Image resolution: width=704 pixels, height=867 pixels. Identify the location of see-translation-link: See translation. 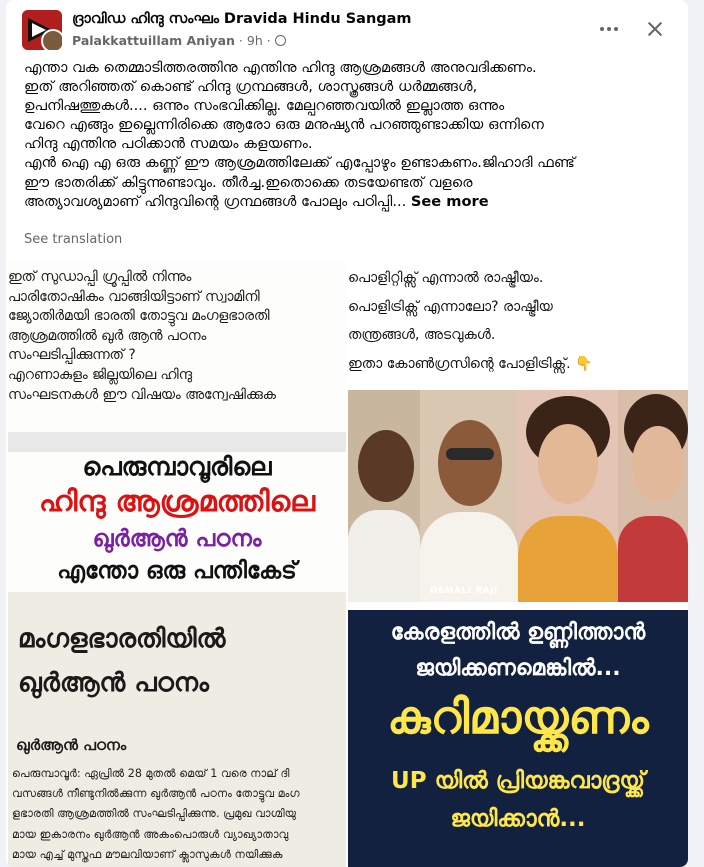
(73, 239).